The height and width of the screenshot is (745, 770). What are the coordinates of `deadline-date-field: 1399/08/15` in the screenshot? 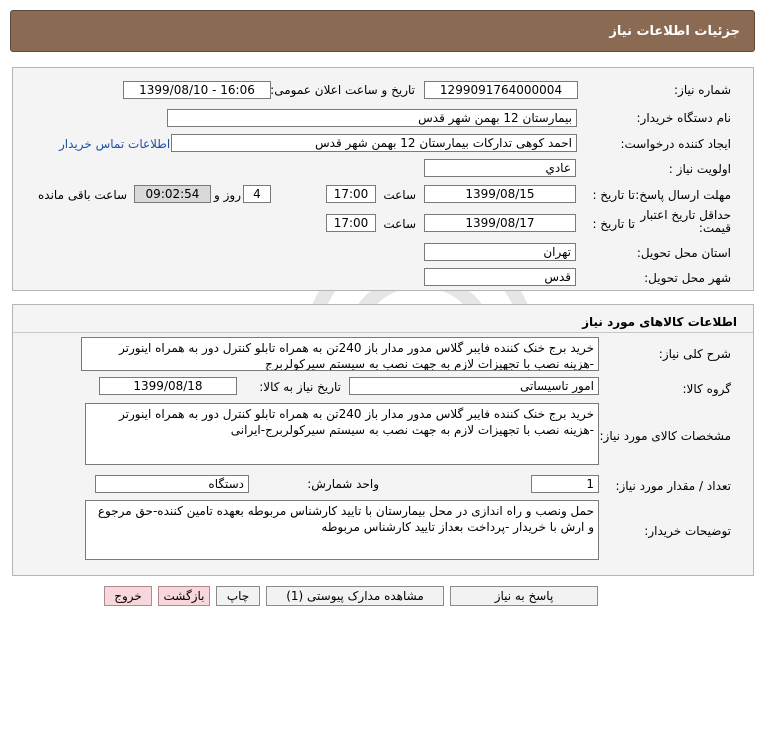 It's located at (500, 194).